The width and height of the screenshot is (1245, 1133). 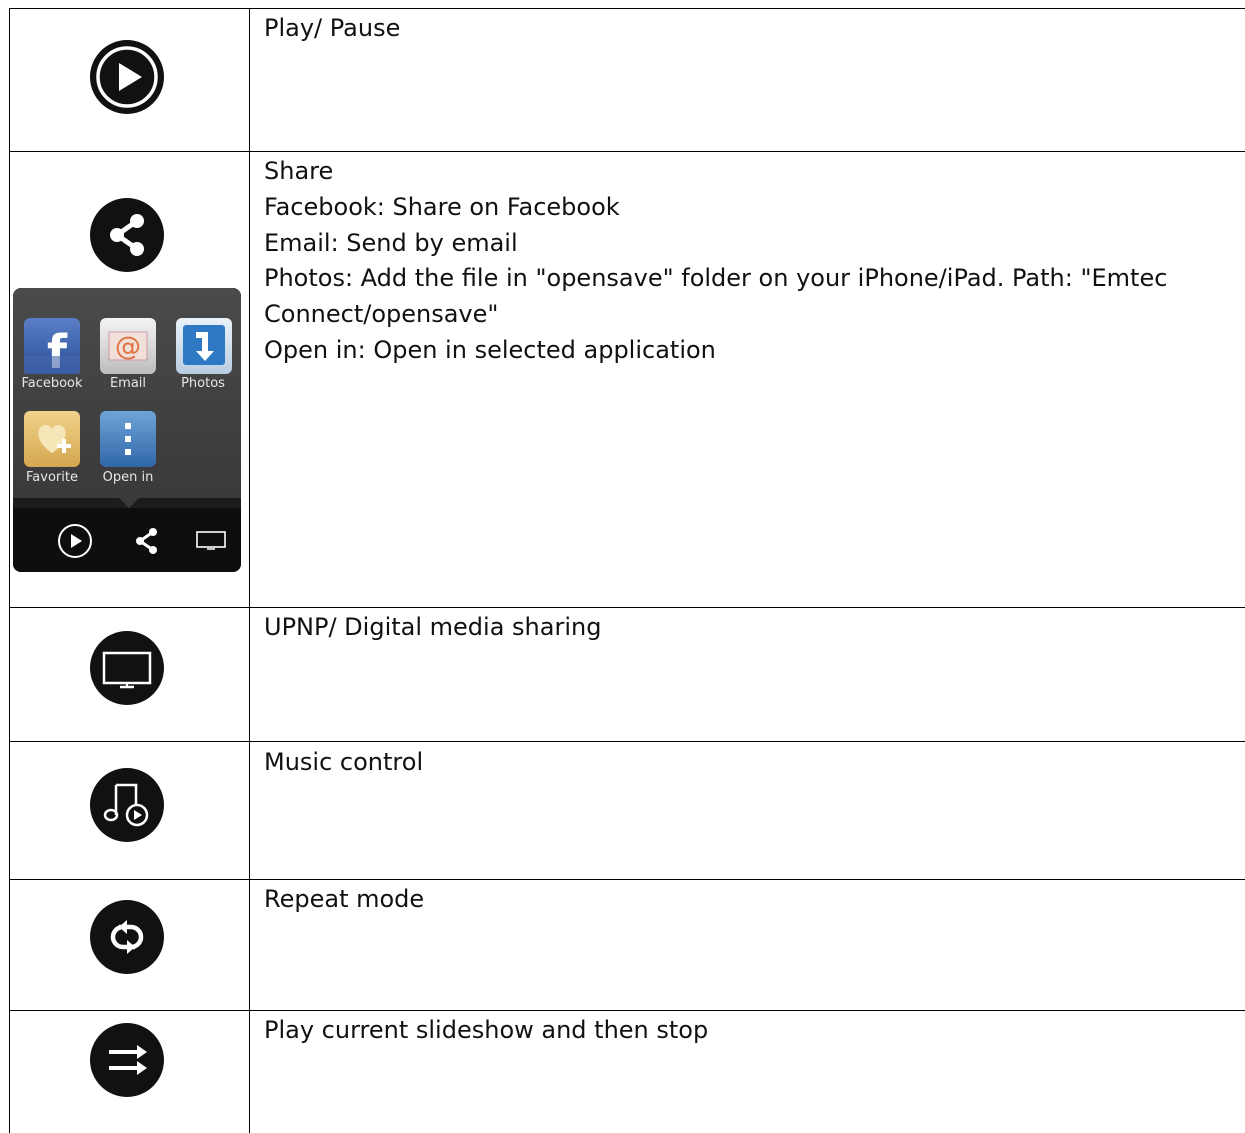 What do you see at coordinates (204, 346) in the screenshot?
I see `photos-icon` at bounding box center [204, 346].